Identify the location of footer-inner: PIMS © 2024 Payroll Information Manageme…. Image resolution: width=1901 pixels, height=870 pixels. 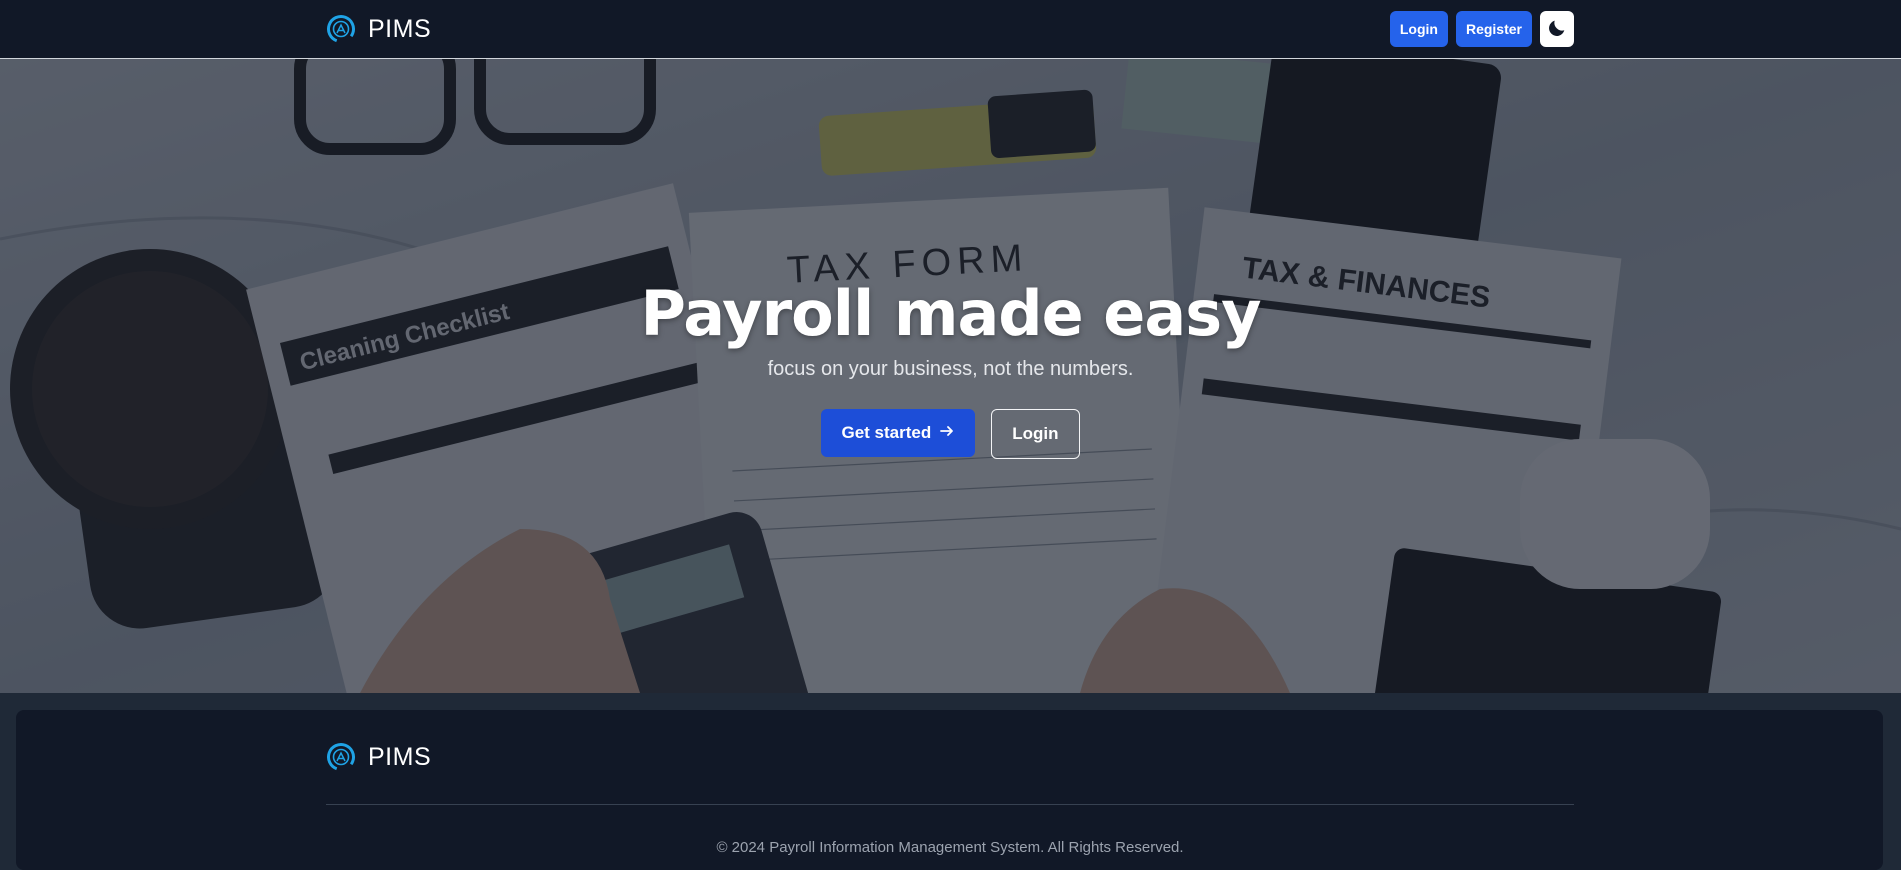
(950, 790).